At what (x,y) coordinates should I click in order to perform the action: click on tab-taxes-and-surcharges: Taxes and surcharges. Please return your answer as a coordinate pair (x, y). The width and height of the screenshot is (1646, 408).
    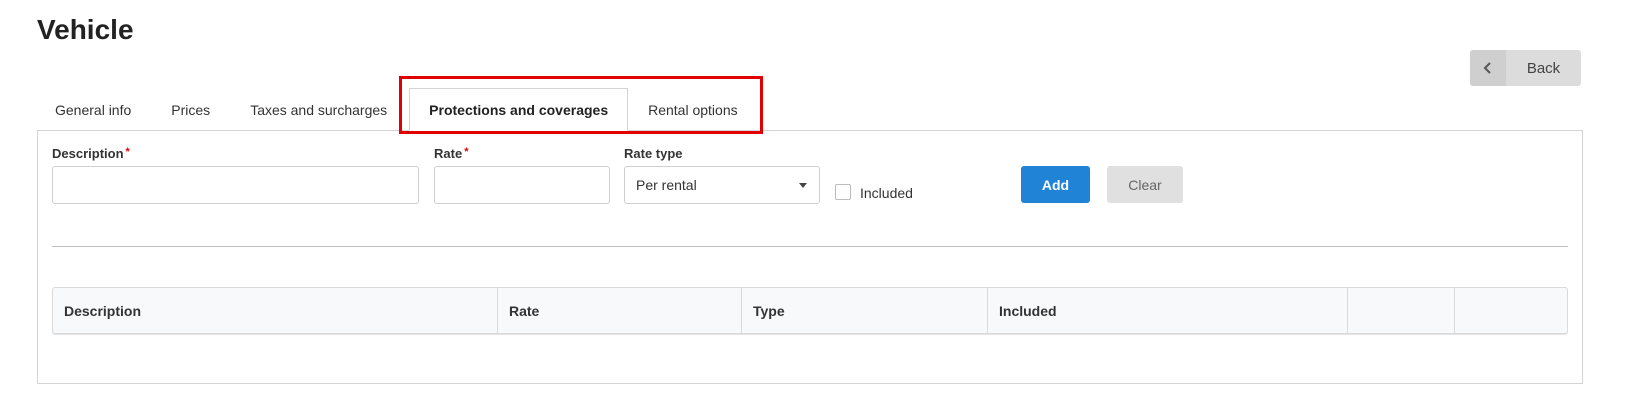
    Looking at the image, I should click on (319, 109).